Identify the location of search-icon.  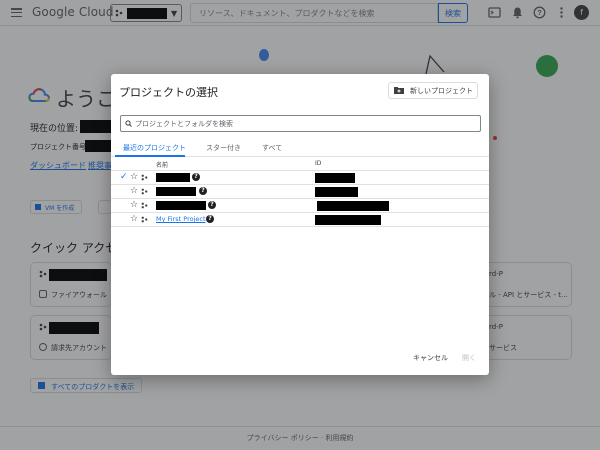
(128, 123).